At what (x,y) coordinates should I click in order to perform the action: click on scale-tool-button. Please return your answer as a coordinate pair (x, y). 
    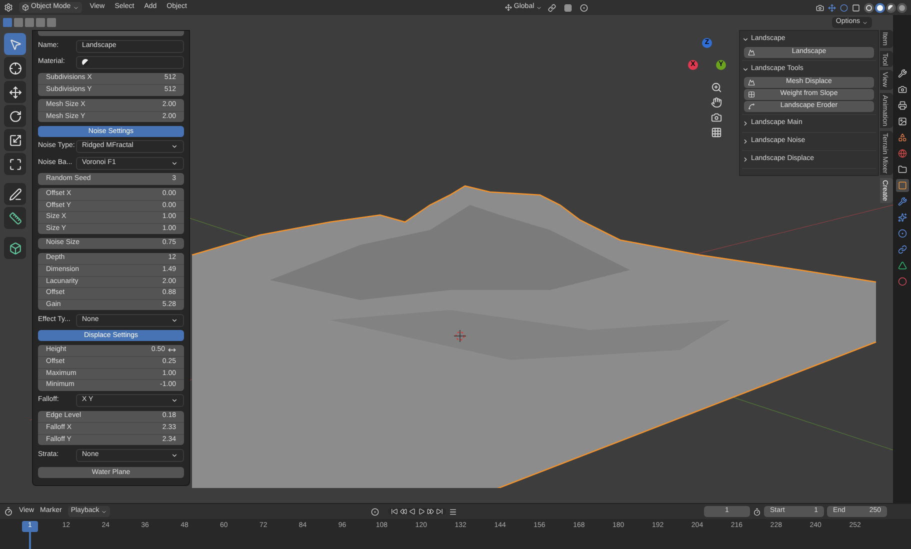
    Looking at the image, I should click on (15, 140).